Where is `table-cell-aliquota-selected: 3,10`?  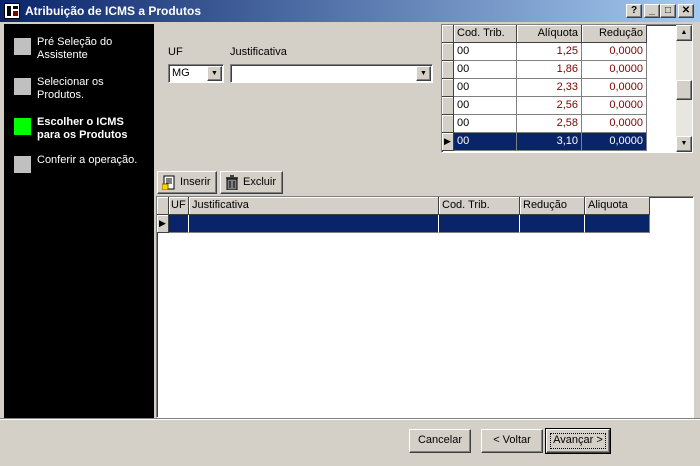 table-cell-aliquota-selected: 3,10 is located at coordinates (549, 142).